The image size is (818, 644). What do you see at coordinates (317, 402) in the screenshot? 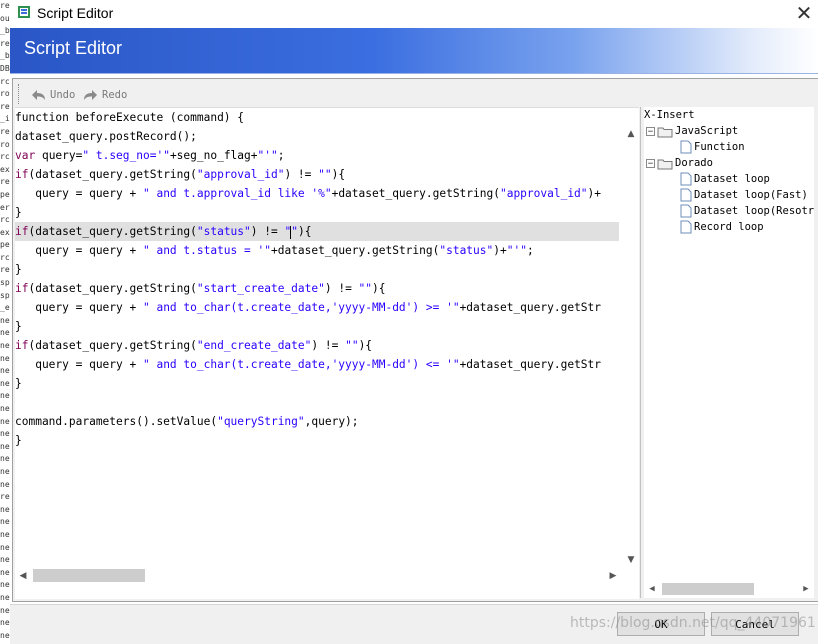
I see `code-line` at bounding box center [317, 402].